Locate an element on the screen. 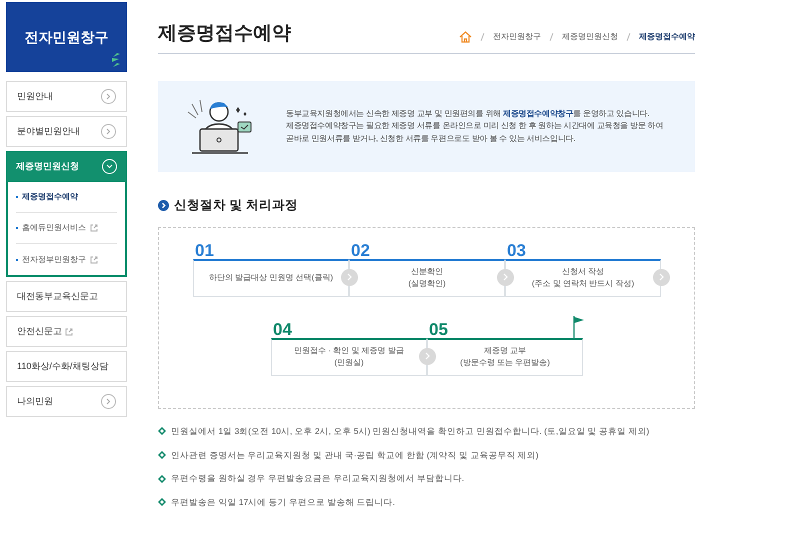  menu-item: 안전신문고 is located at coordinates (66, 331).